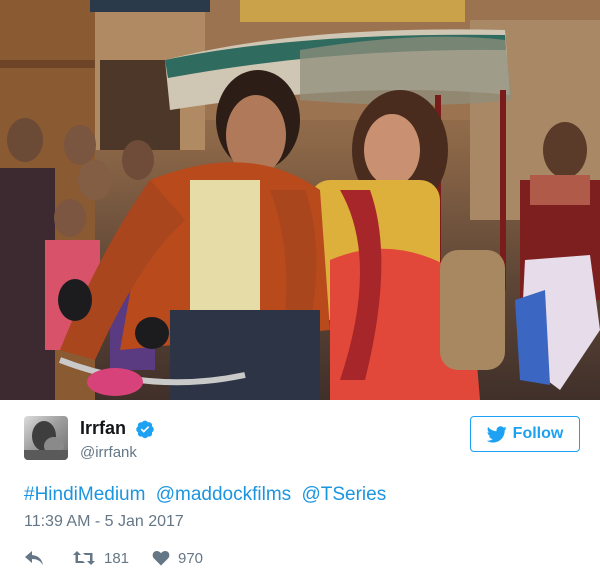 Image resolution: width=600 pixels, height=585 pixels. Describe the element at coordinates (496, 433) in the screenshot. I see `twitter-bird-icon` at that location.